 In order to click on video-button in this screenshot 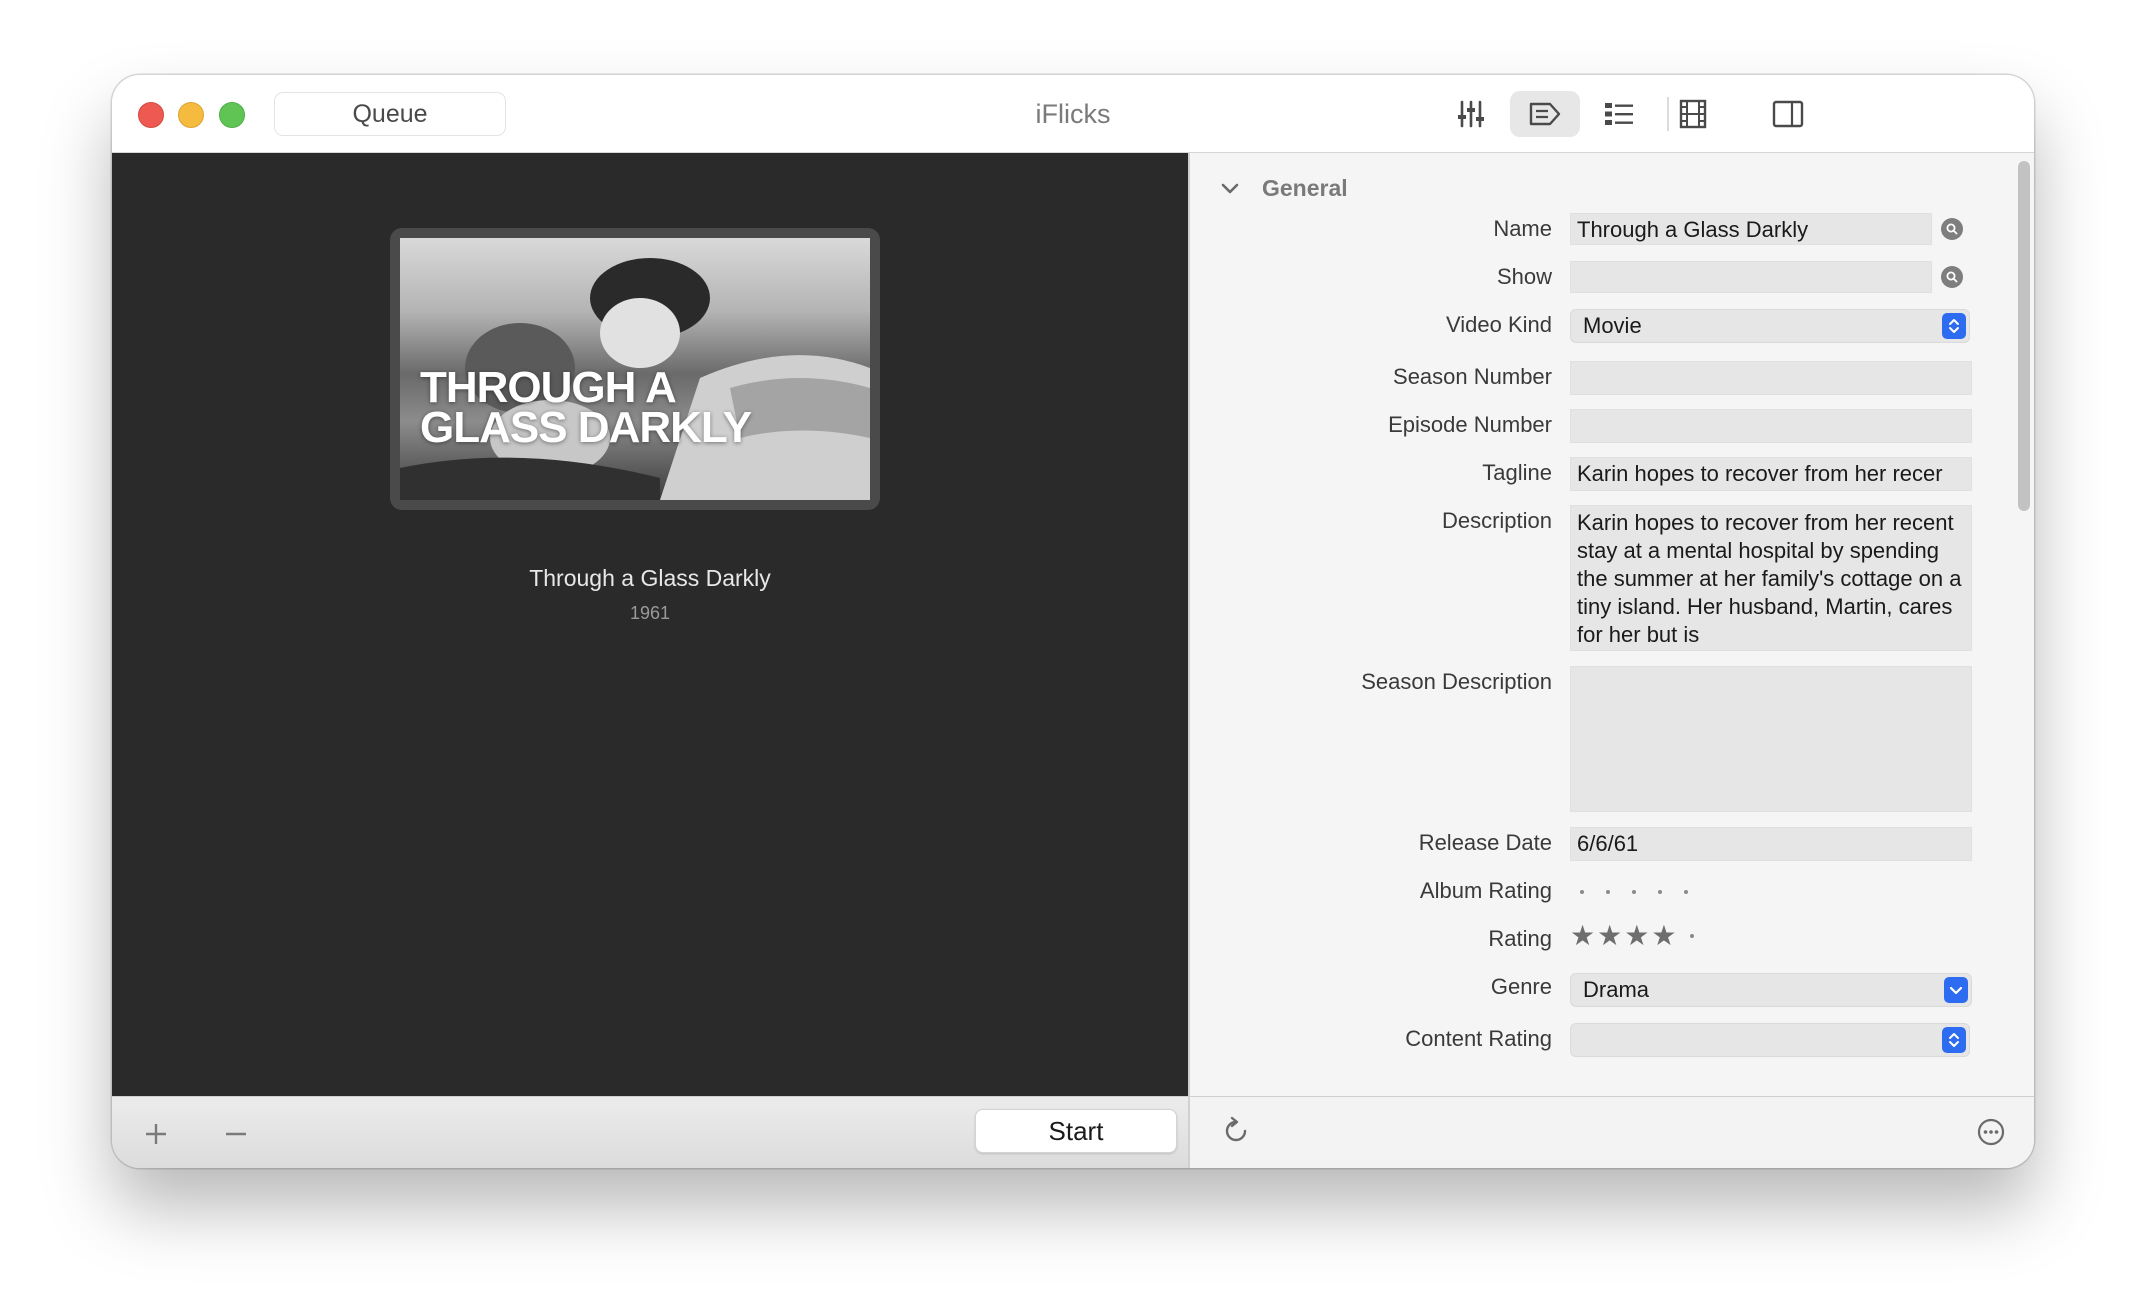, I will do `click(1693, 114)`.